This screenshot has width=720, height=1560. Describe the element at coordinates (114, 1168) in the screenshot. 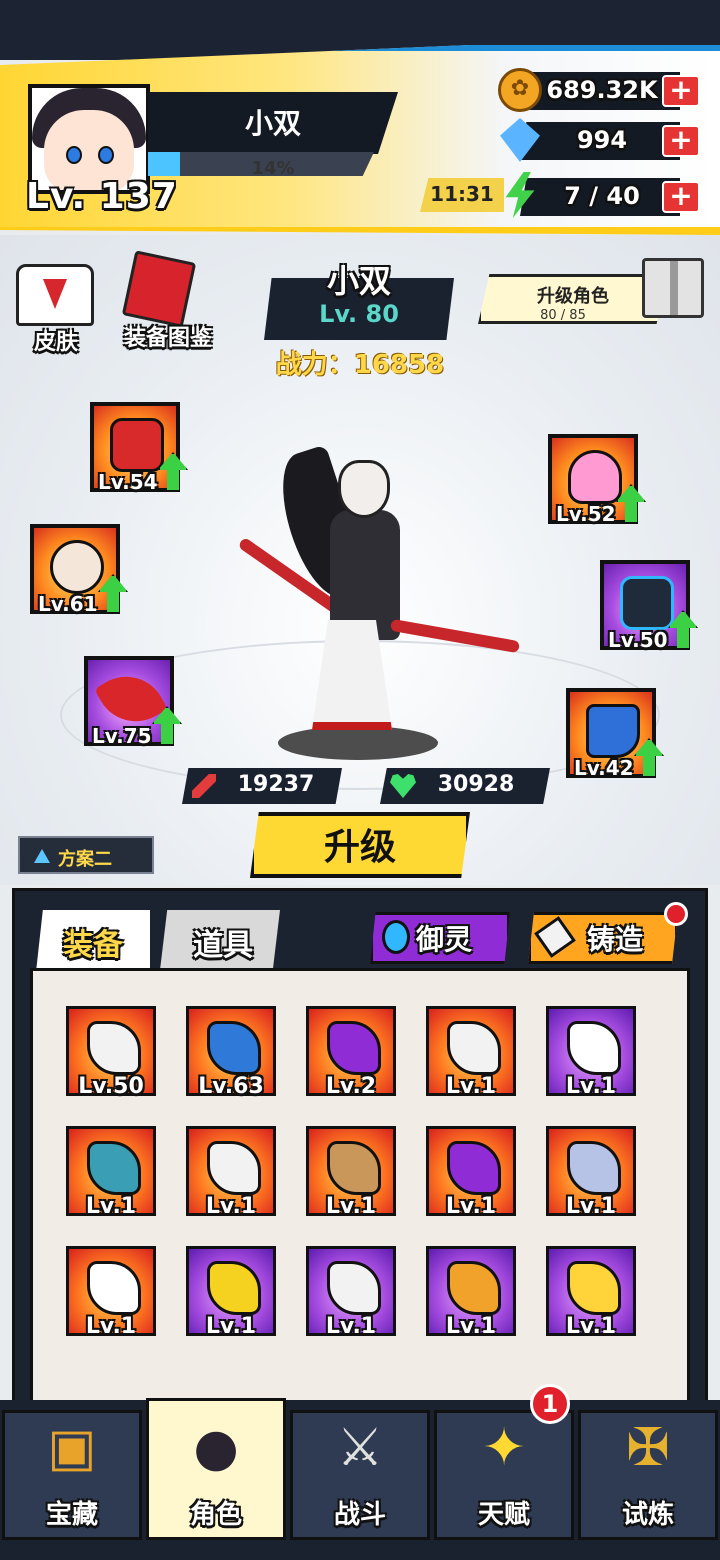

I see `jagged-blade-icon` at that location.